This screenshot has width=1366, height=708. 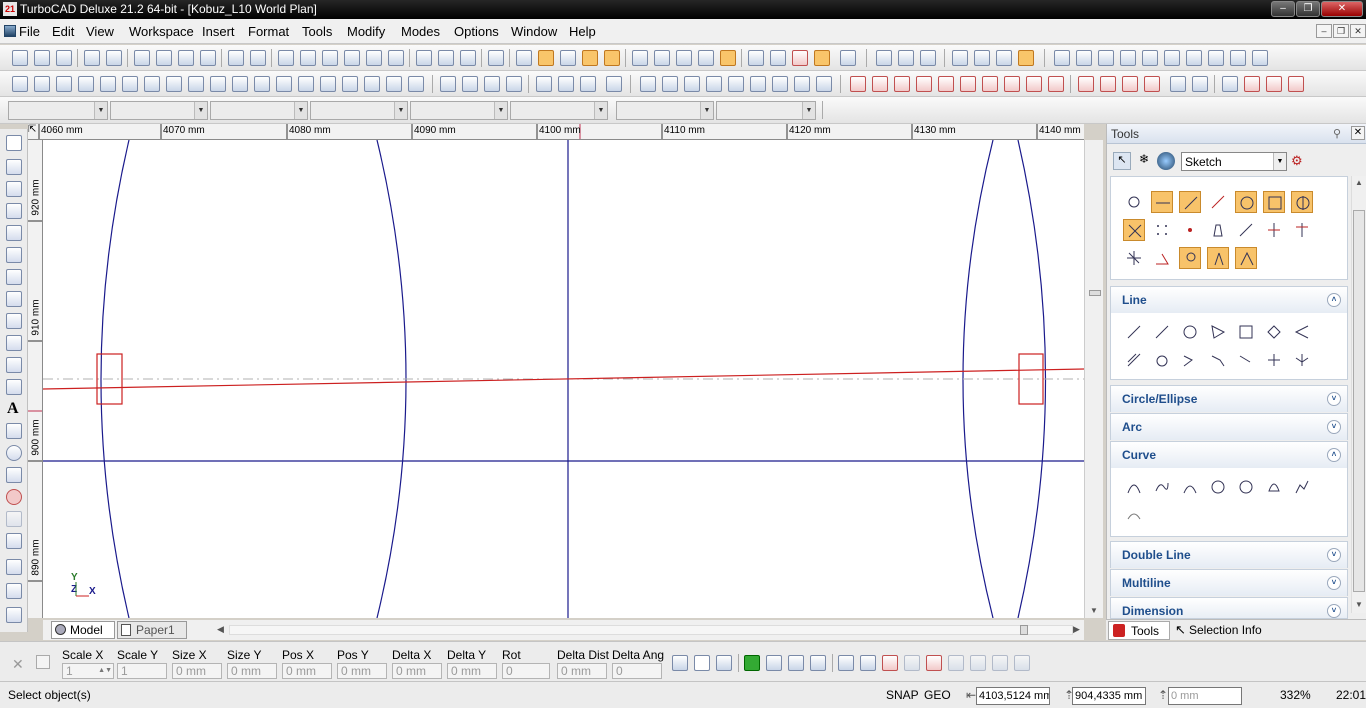 What do you see at coordinates (1229, 399) in the screenshot?
I see `section-header-circle-ellipse: Circle/Ellipse ˅` at bounding box center [1229, 399].